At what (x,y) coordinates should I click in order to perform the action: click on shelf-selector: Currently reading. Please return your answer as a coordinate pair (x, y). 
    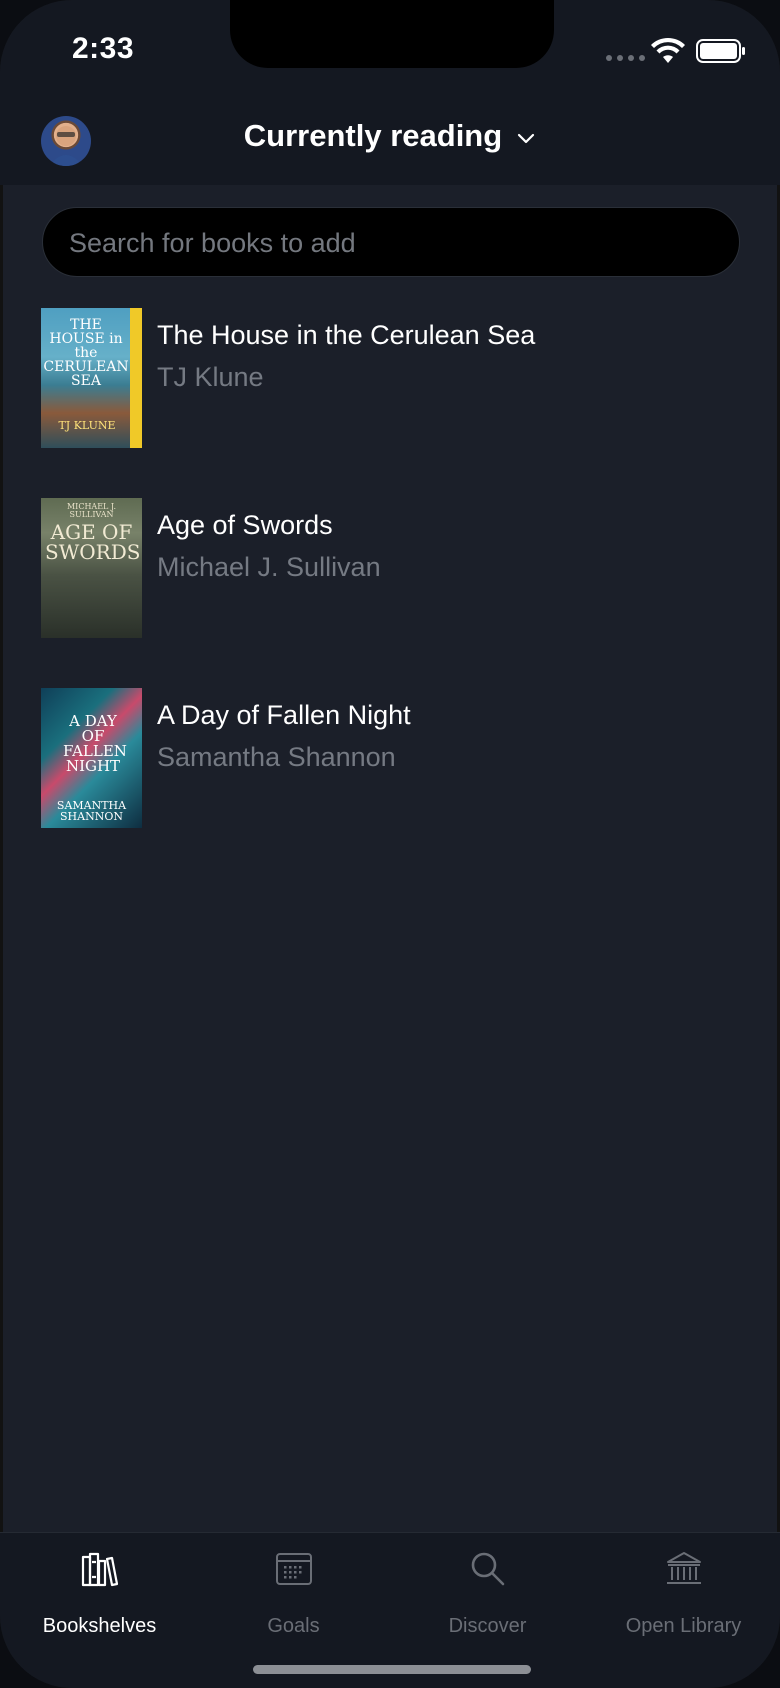
    Looking at the image, I should click on (390, 136).